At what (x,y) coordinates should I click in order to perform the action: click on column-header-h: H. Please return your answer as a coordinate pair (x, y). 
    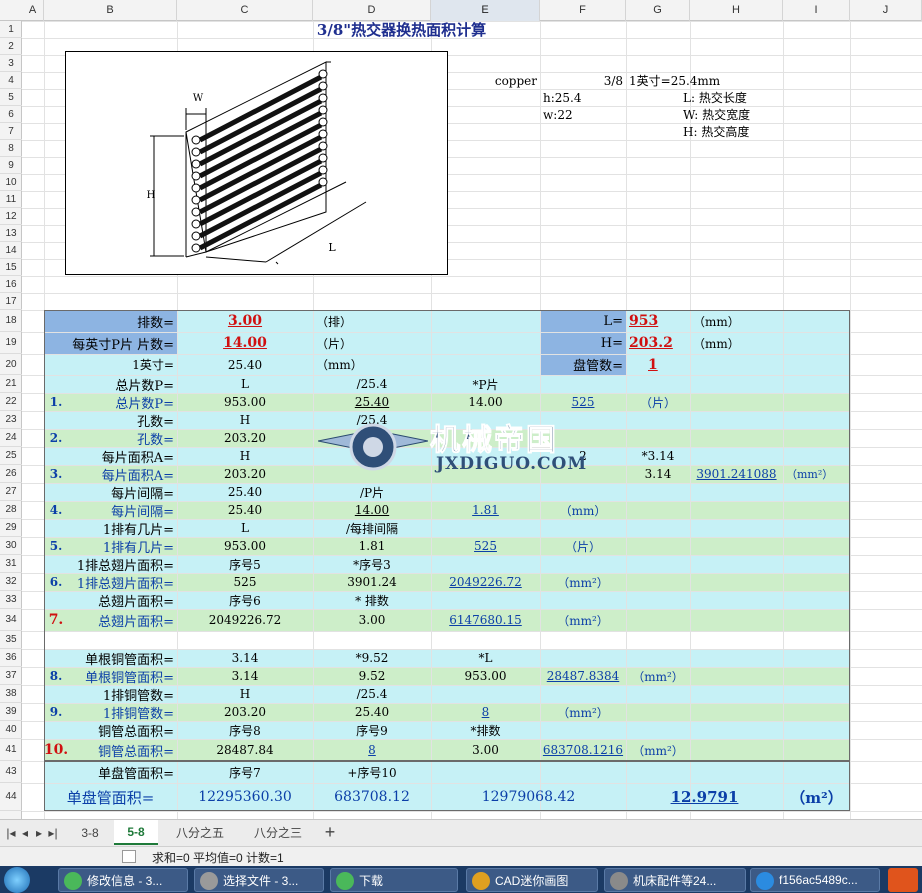
    Looking at the image, I should click on (736, 10).